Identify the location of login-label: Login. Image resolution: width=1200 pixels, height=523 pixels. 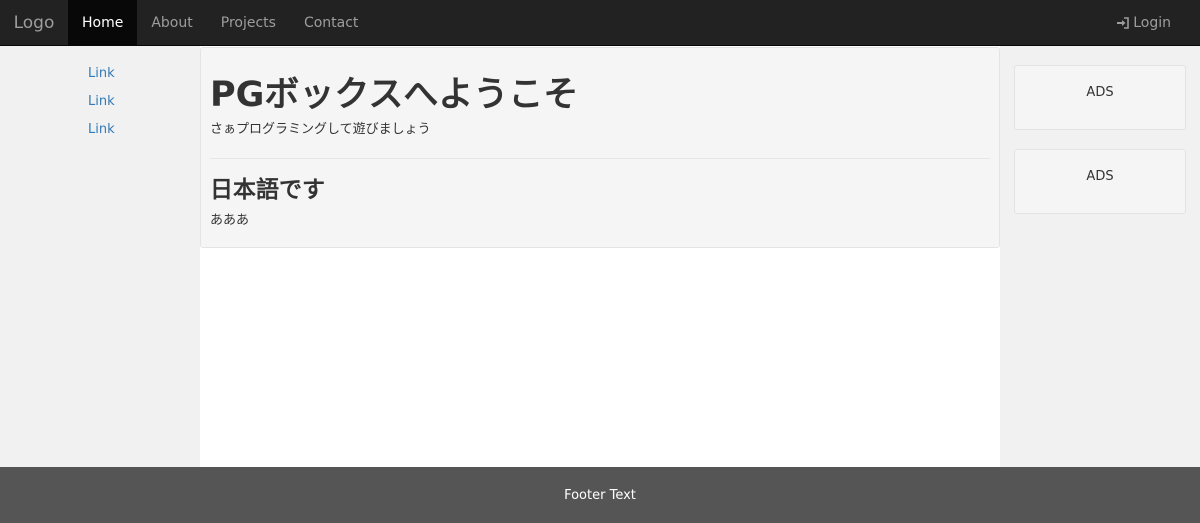
(1152, 22).